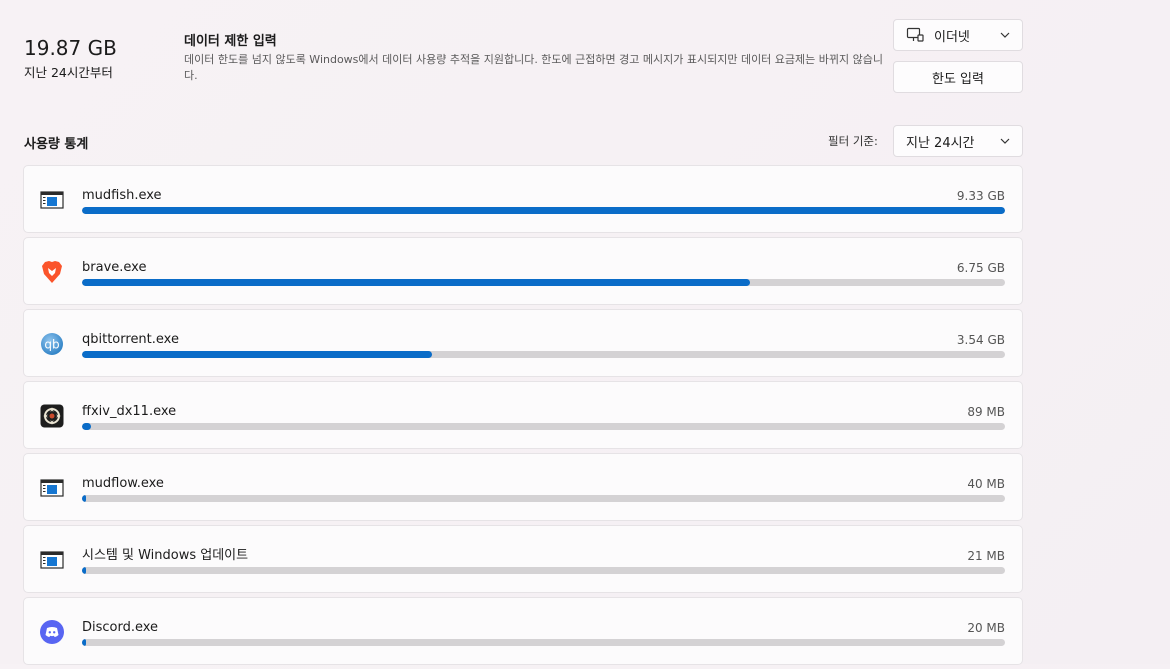  Describe the element at coordinates (52, 632) in the screenshot. I see `discord-icon` at that location.